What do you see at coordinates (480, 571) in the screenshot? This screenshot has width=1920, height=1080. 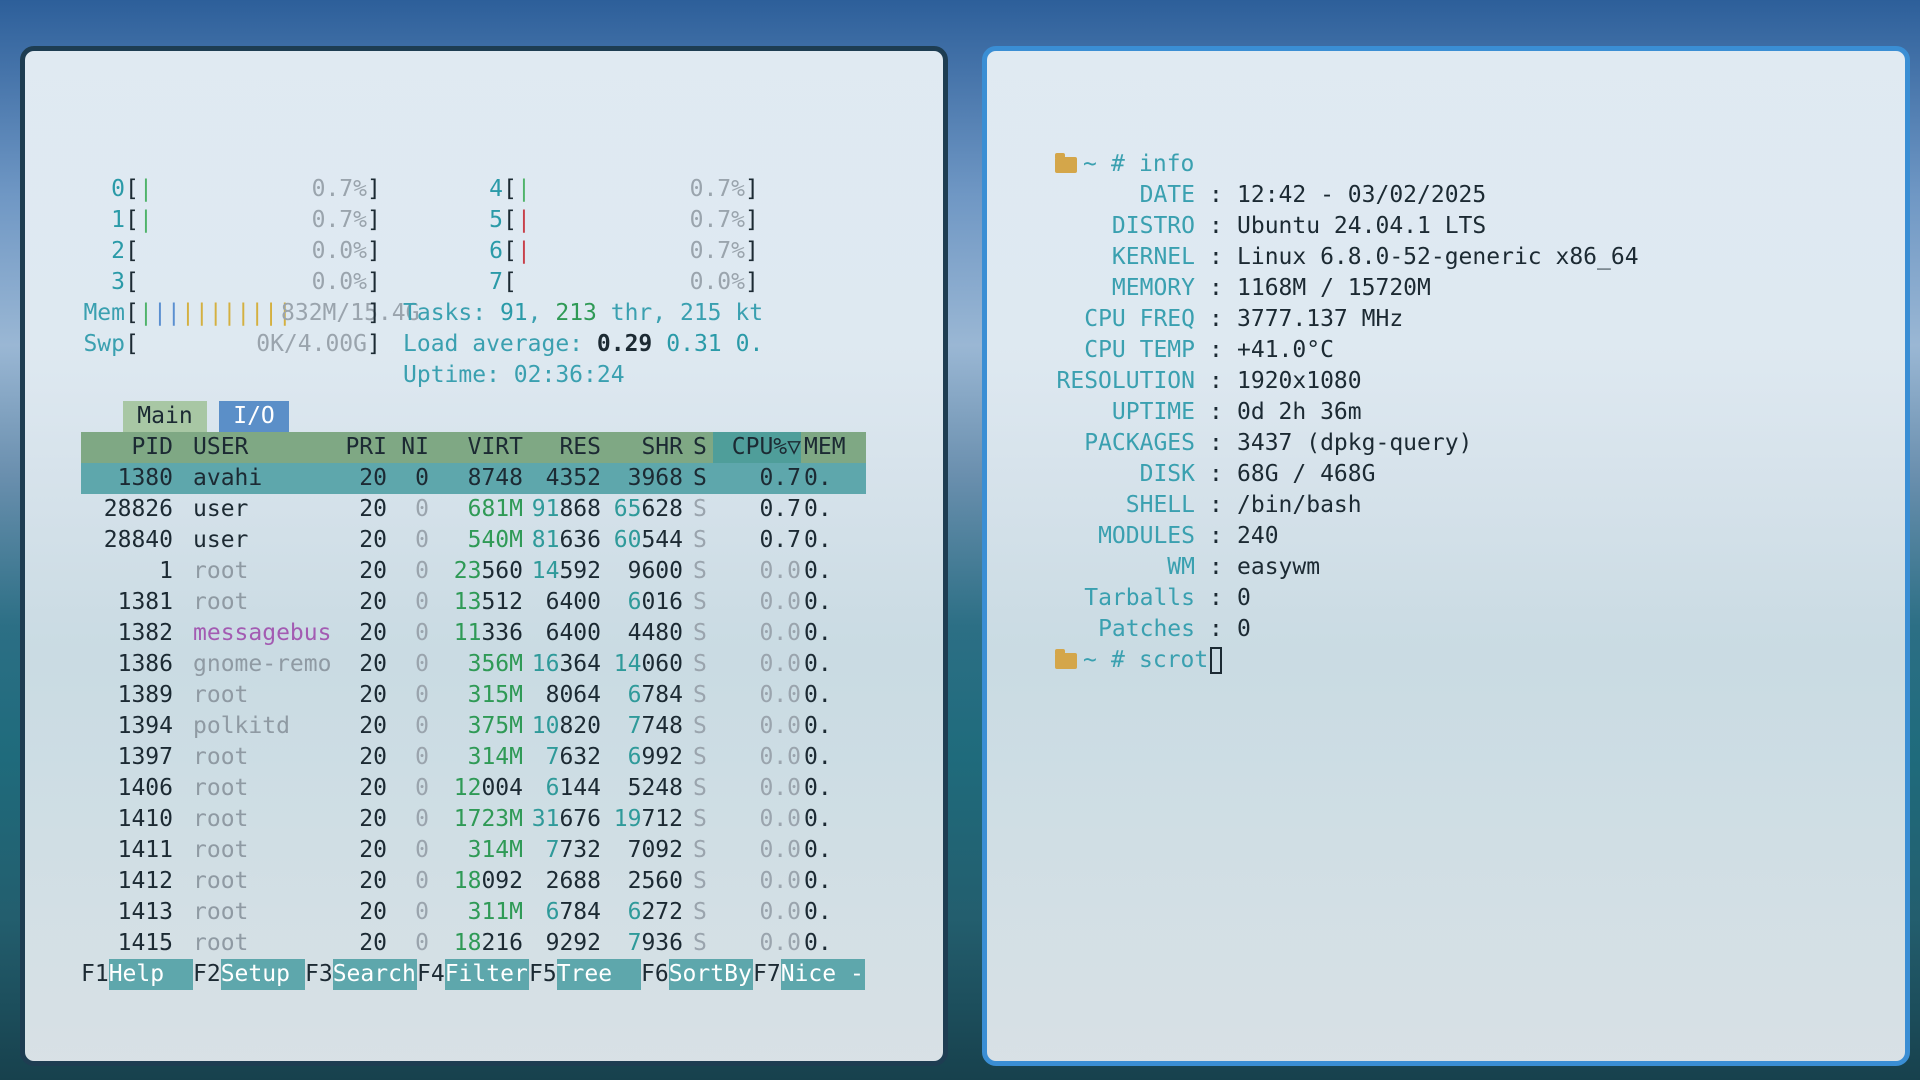 I see `cell-virt: 23560` at bounding box center [480, 571].